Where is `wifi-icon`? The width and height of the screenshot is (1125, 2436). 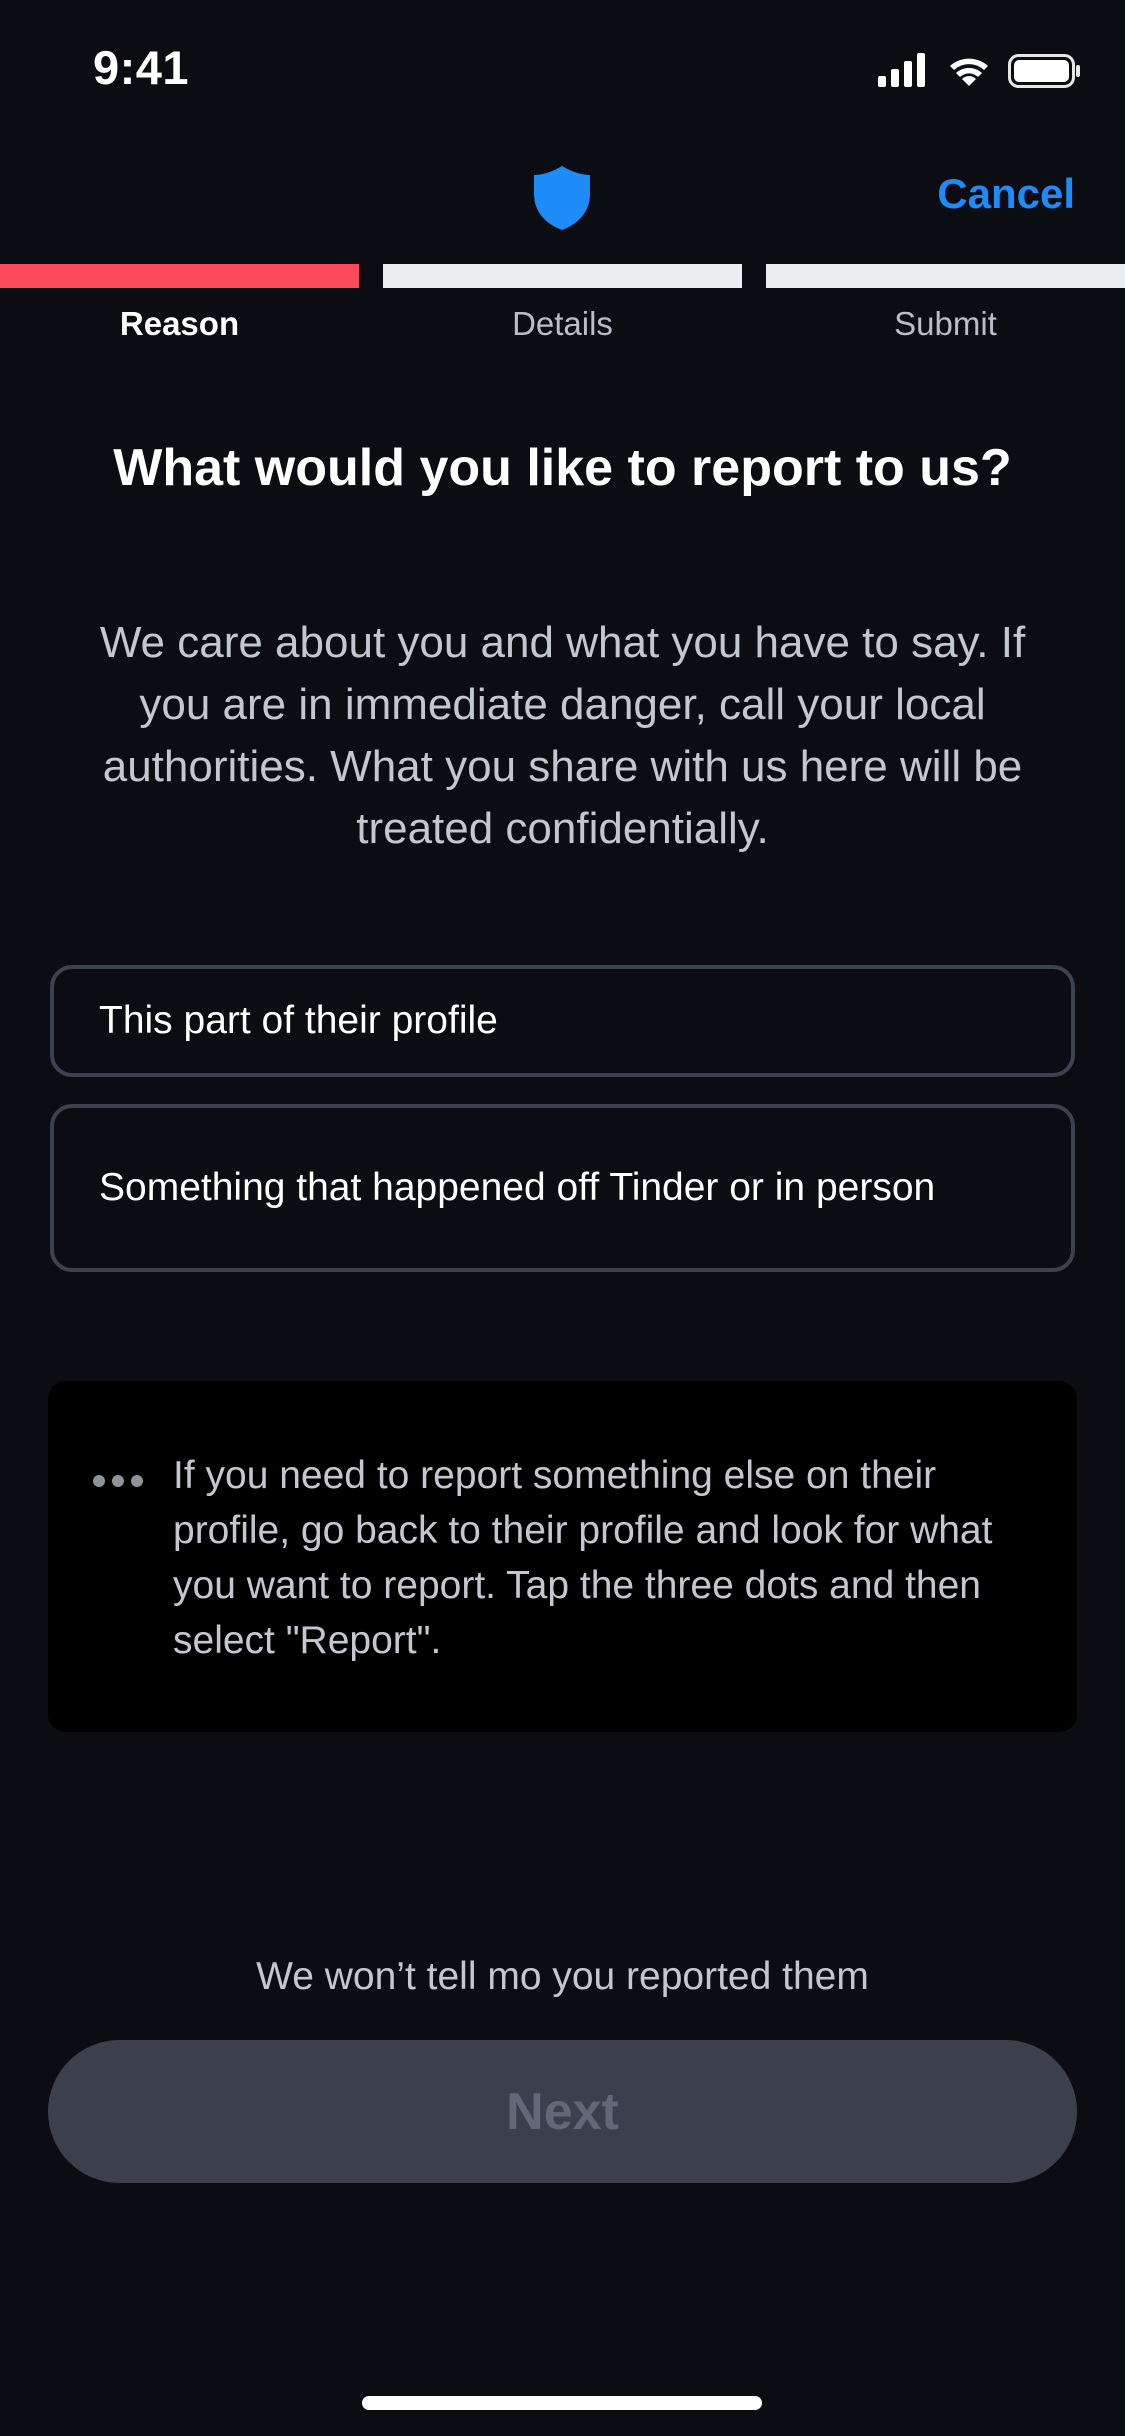 wifi-icon is located at coordinates (969, 72).